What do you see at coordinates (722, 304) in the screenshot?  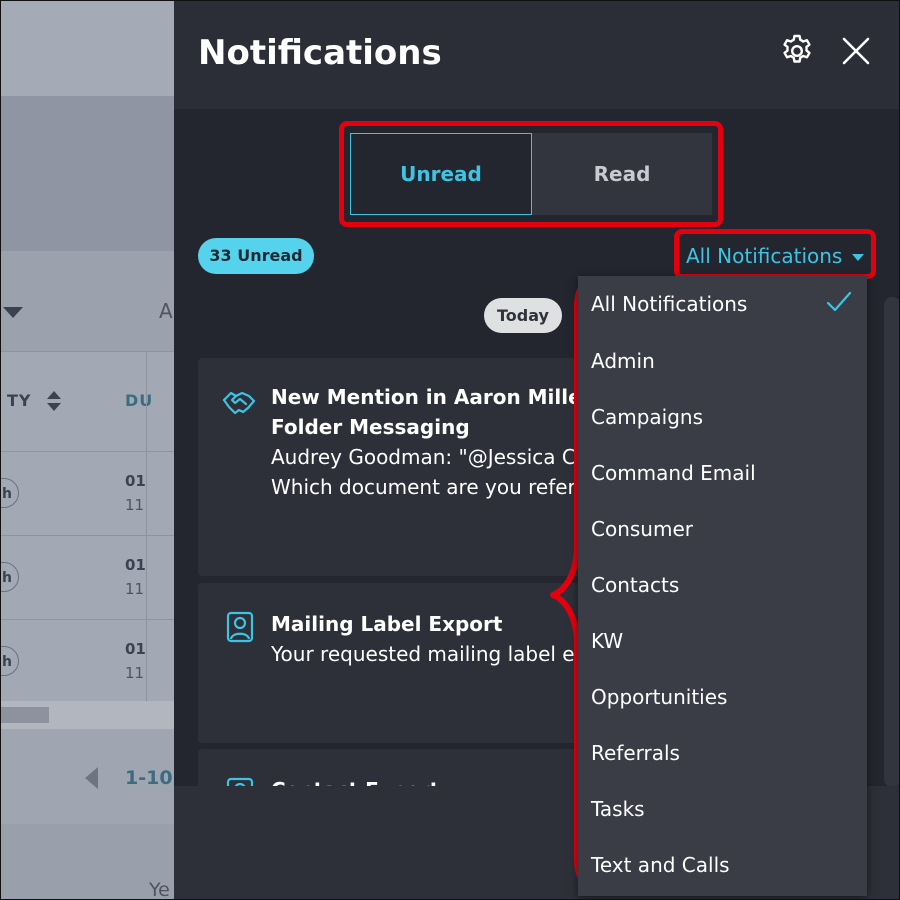 I see `menu-item-all-notifications: All Notifications` at bounding box center [722, 304].